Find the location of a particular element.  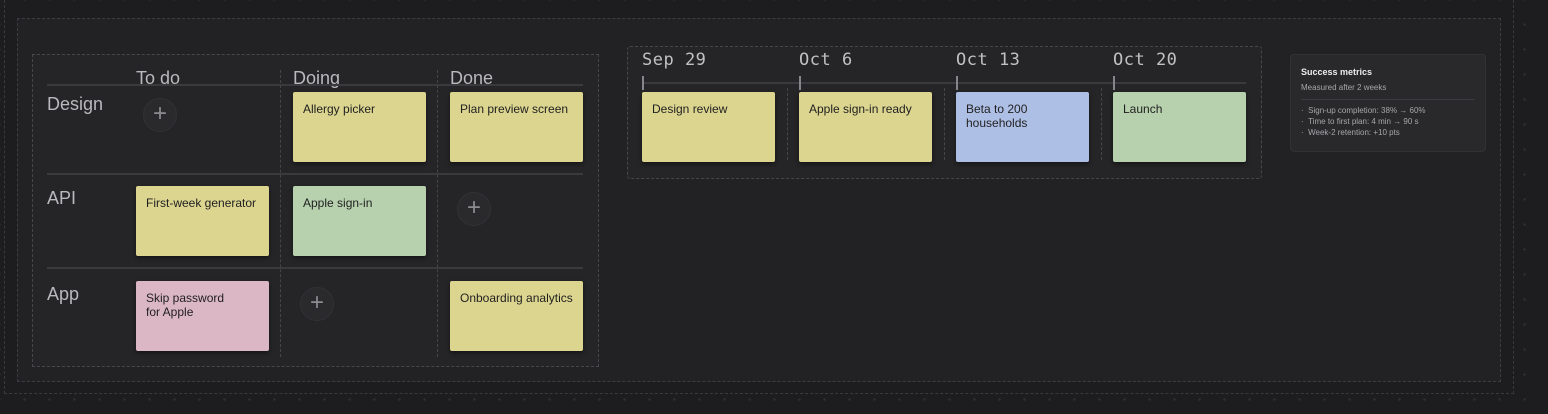

metrics-item: · Week-2 retention: +10 pts is located at coordinates (1388, 132).